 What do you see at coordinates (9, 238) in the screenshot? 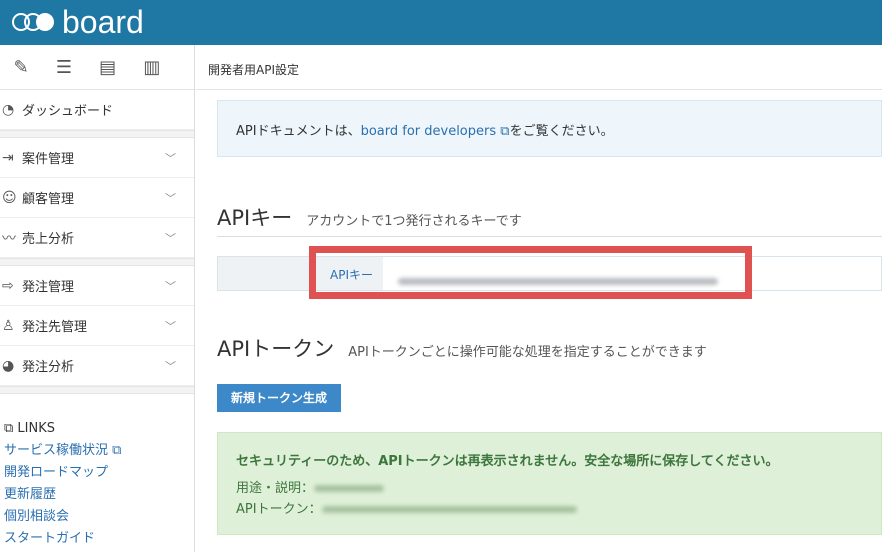
I see `trend-icon: 〰` at bounding box center [9, 238].